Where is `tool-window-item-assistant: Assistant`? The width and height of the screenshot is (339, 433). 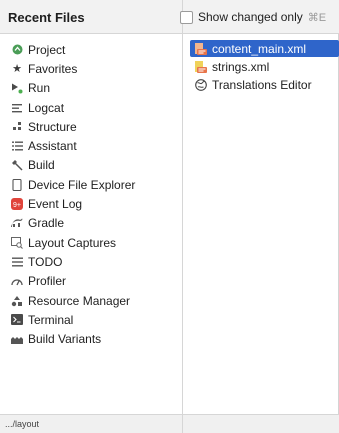
tool-window-item-assistant: Assistant is located at coordinates (91, 145).